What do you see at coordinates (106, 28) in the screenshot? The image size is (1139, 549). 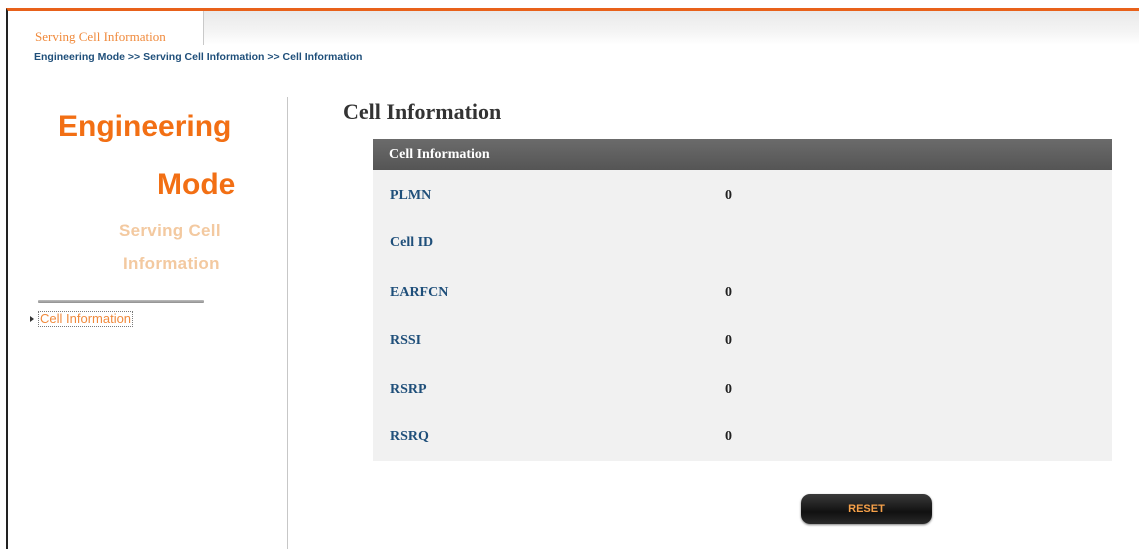 I see `tab-serving-cell-information: Serving Cell Information` at bounding box center [106, 28].